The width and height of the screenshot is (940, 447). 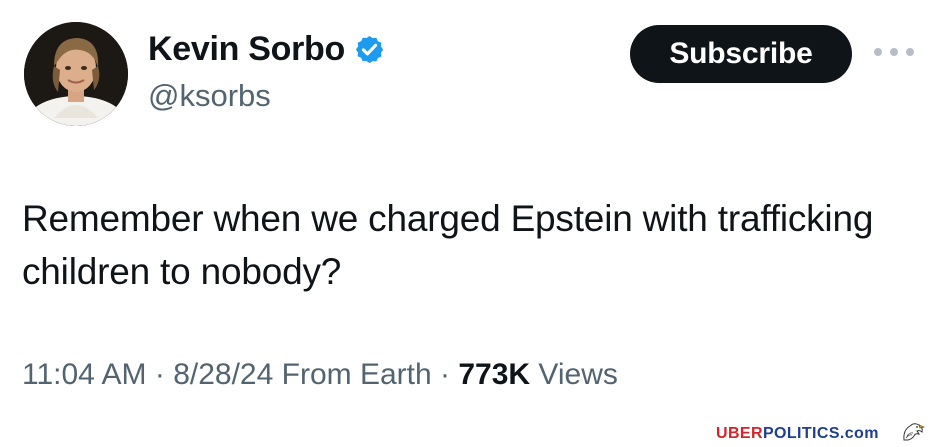 I want to click on avatar, so click(x=76, y=74).